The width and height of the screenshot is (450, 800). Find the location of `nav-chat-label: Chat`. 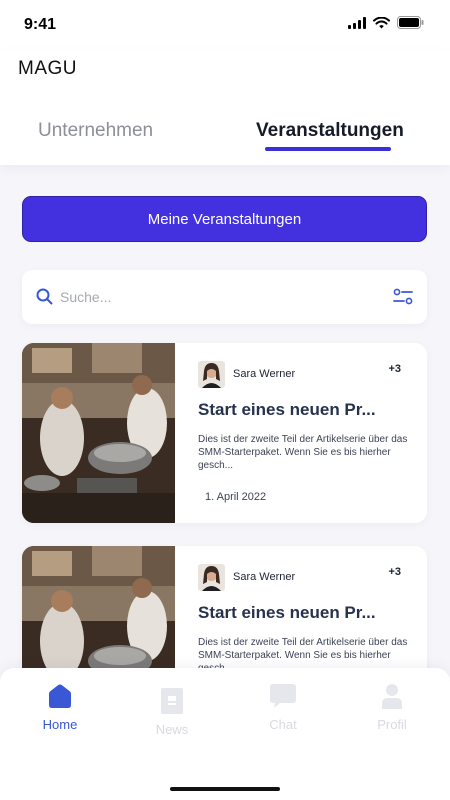

nav-chat-label: Chat is located at coordinates (283, 724).